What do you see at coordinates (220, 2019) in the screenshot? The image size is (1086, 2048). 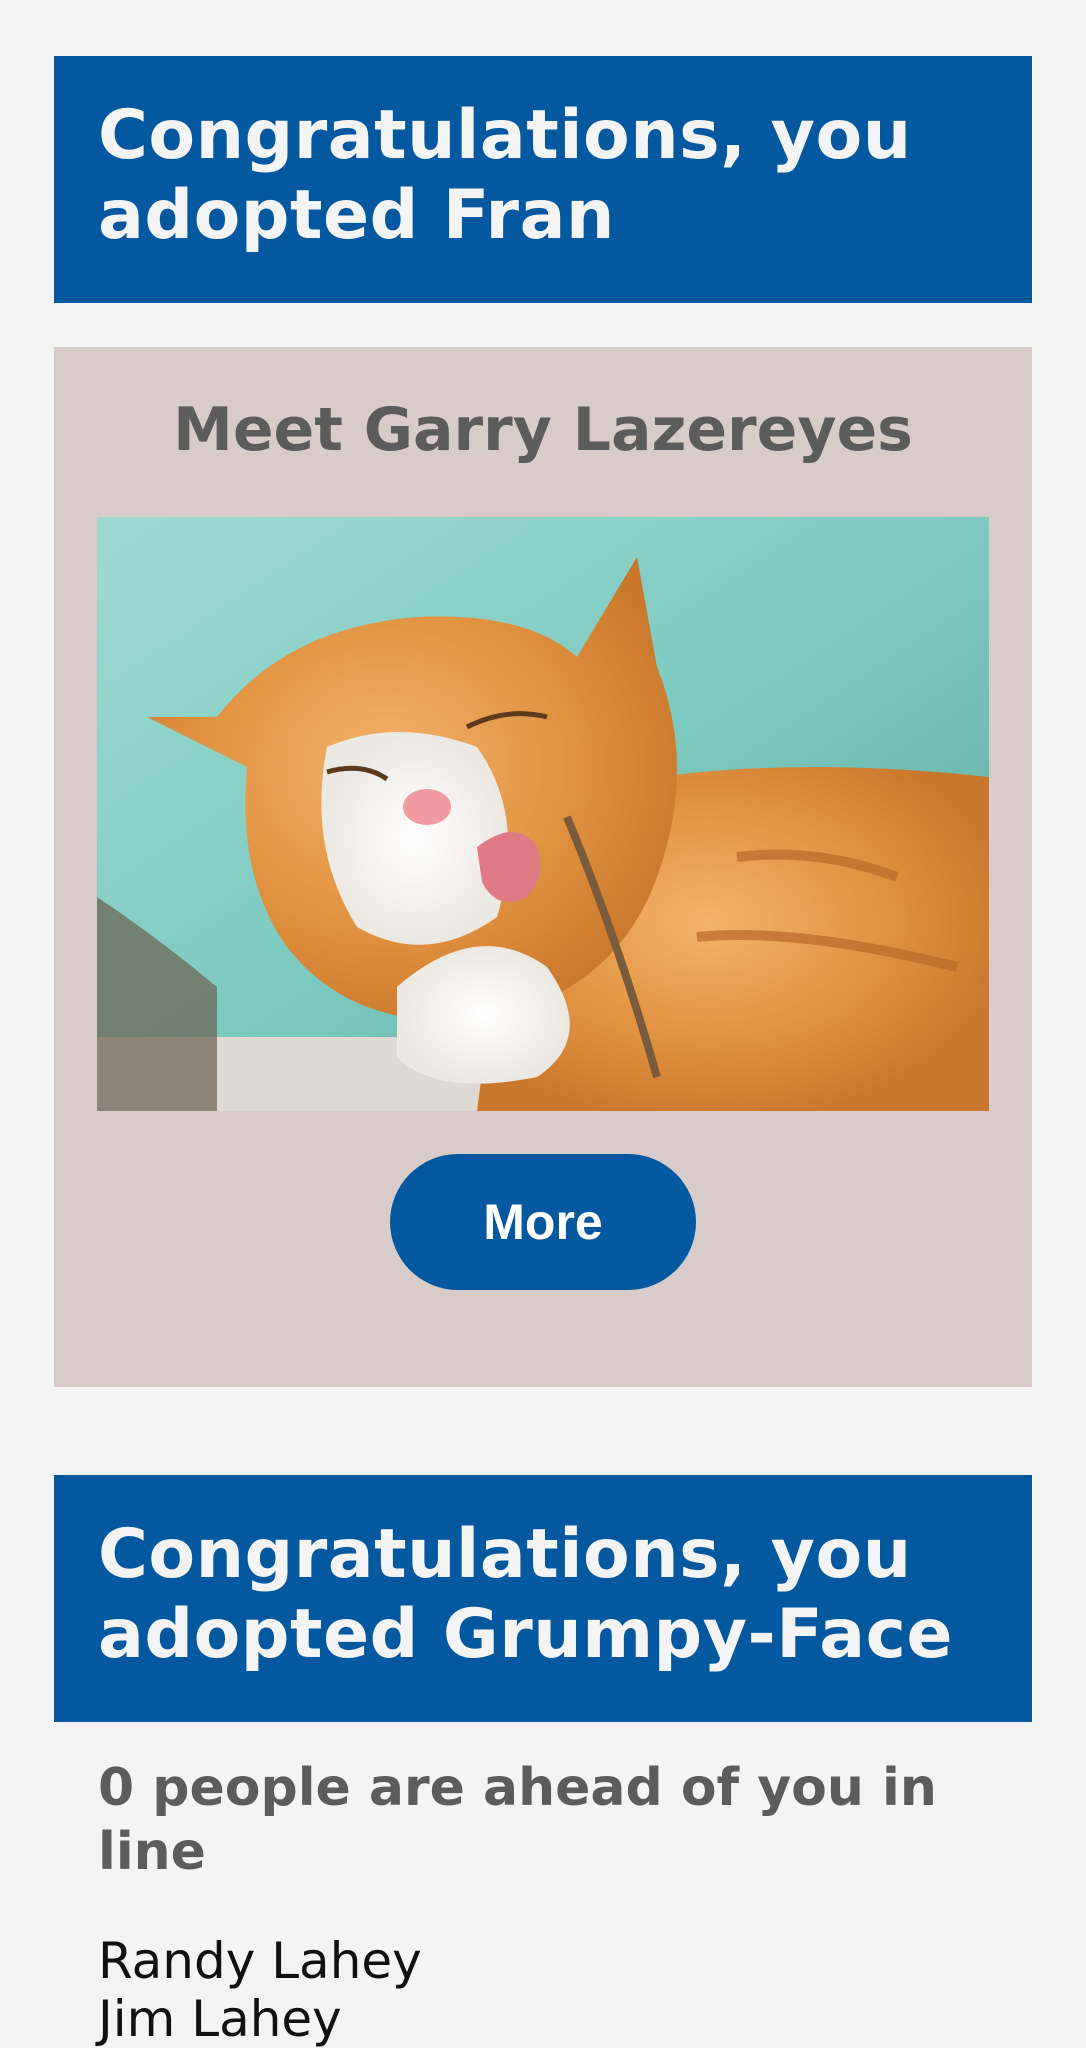 I see `list-item: Jim Lahey` at bounding box center [220, 2019].